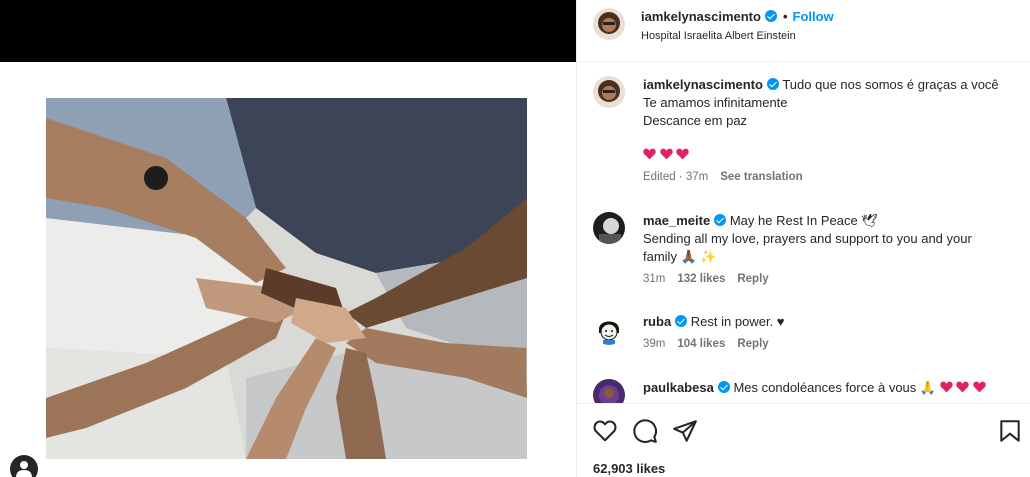  I want to click on comment-time: 31m, so click(654, 279).